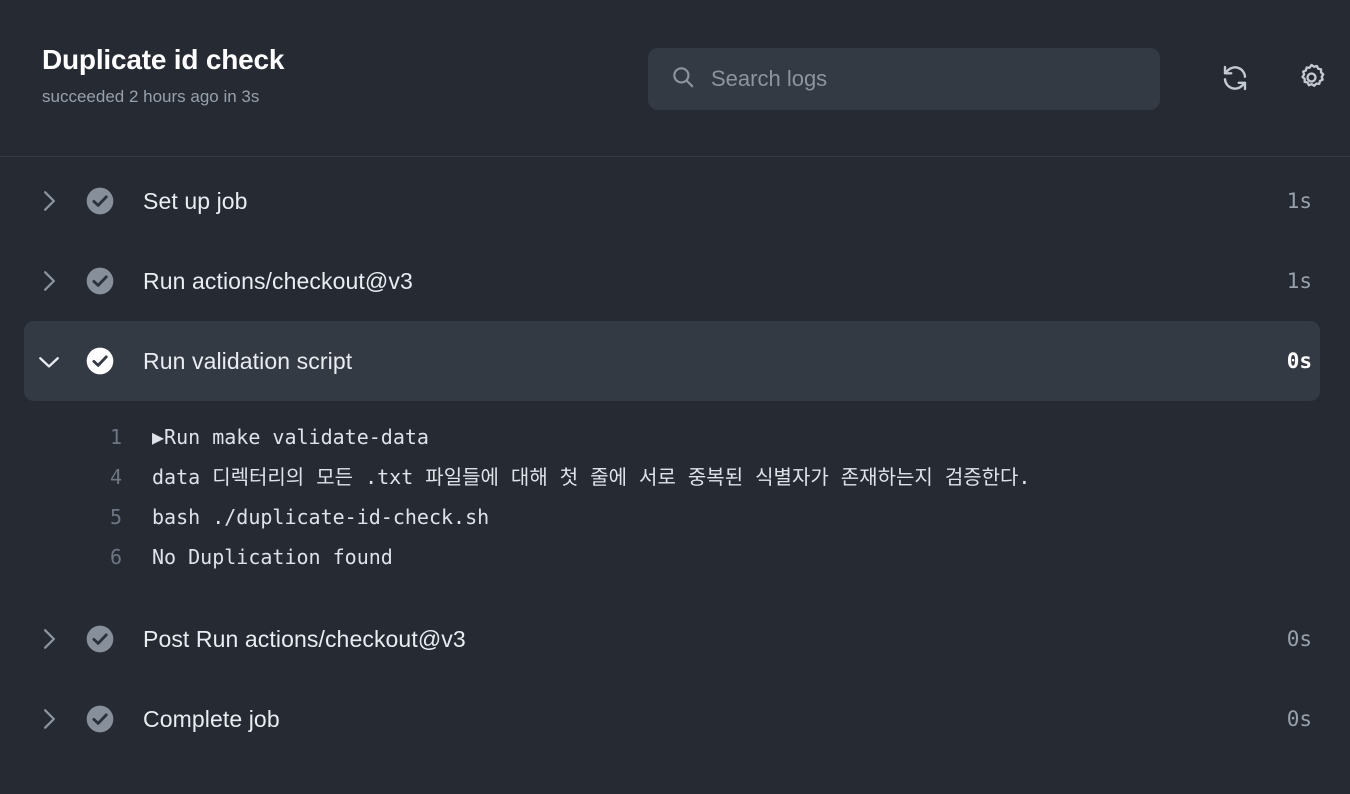  I want to click on step-label: Complete job, so click(211, 718).